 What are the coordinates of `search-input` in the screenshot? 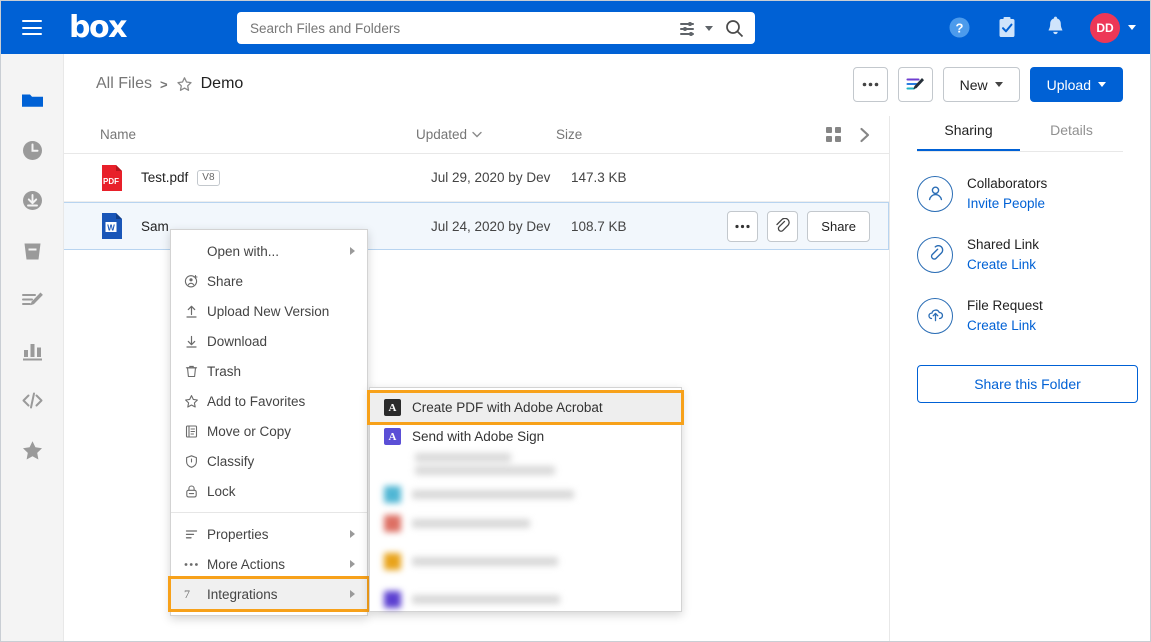 It's located at (465, 28).